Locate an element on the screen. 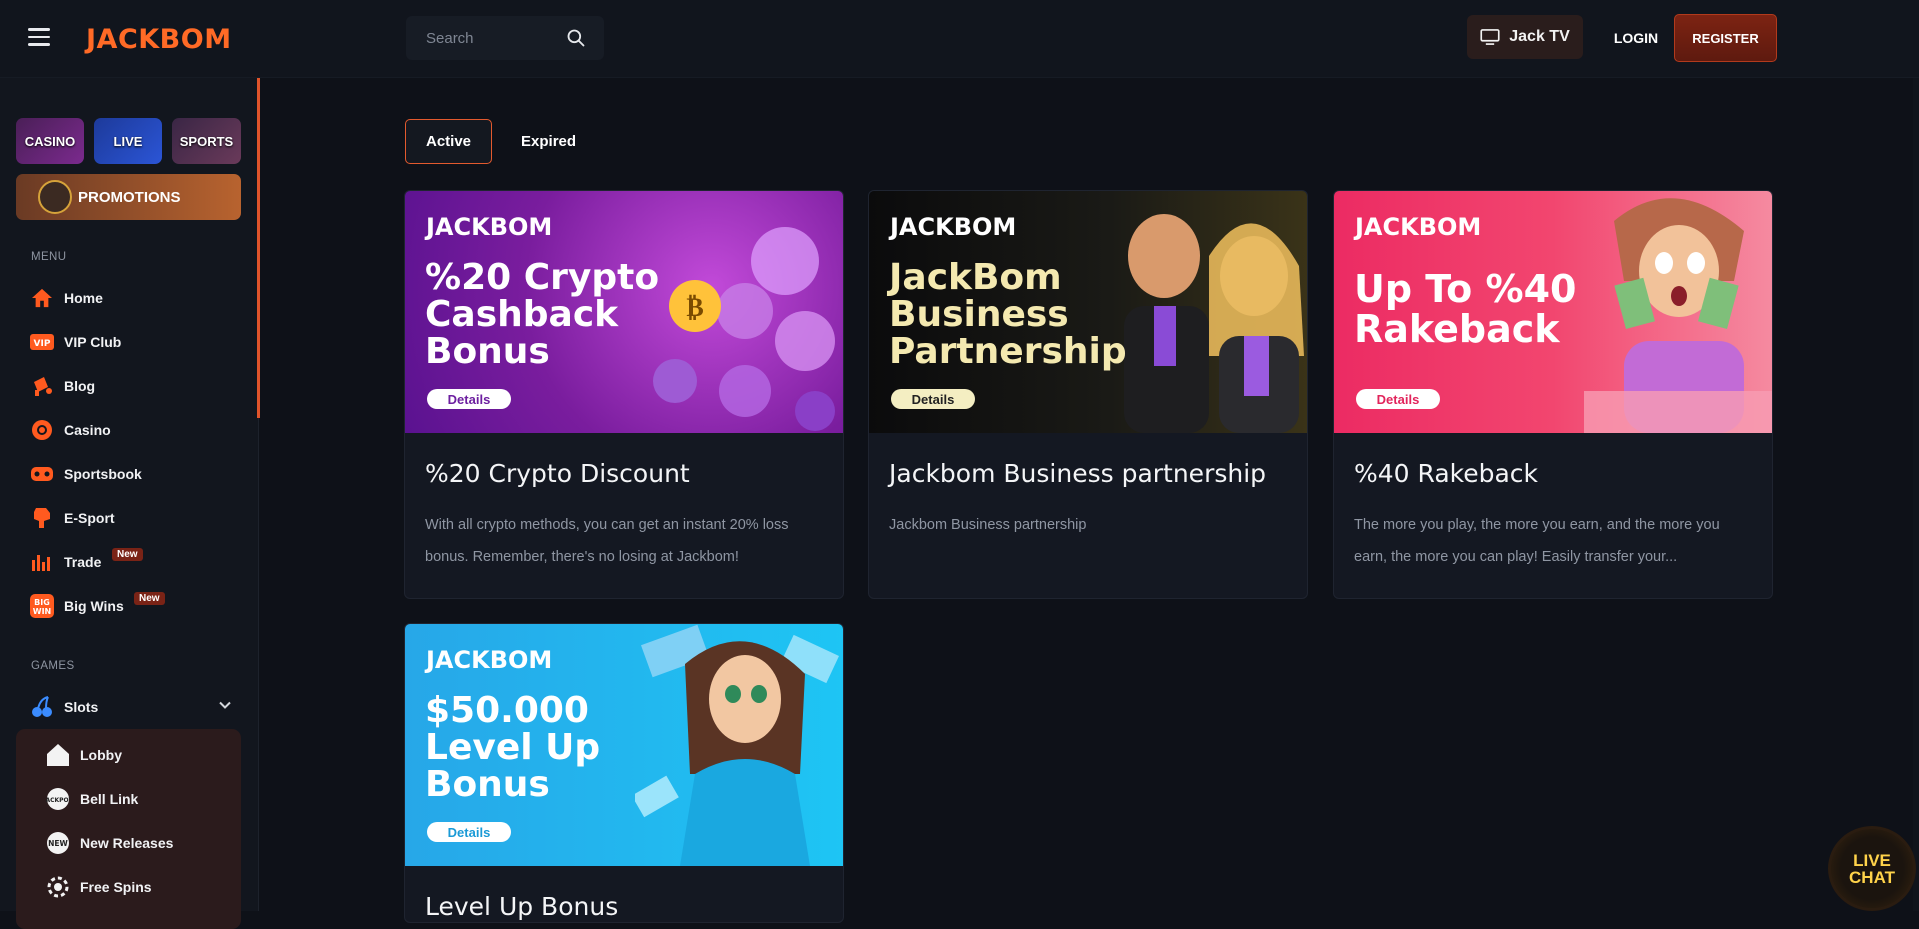 This screenshot has width=1919, height=929. submenu-item-label: Bell Link is located at coordinates (109, 799).